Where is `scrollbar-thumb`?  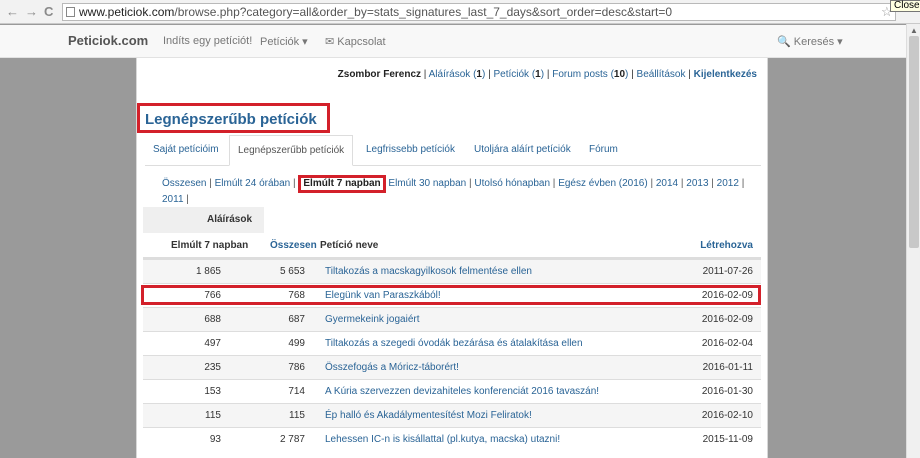
scrollbar-thumb is located at coordinates (914, 142).